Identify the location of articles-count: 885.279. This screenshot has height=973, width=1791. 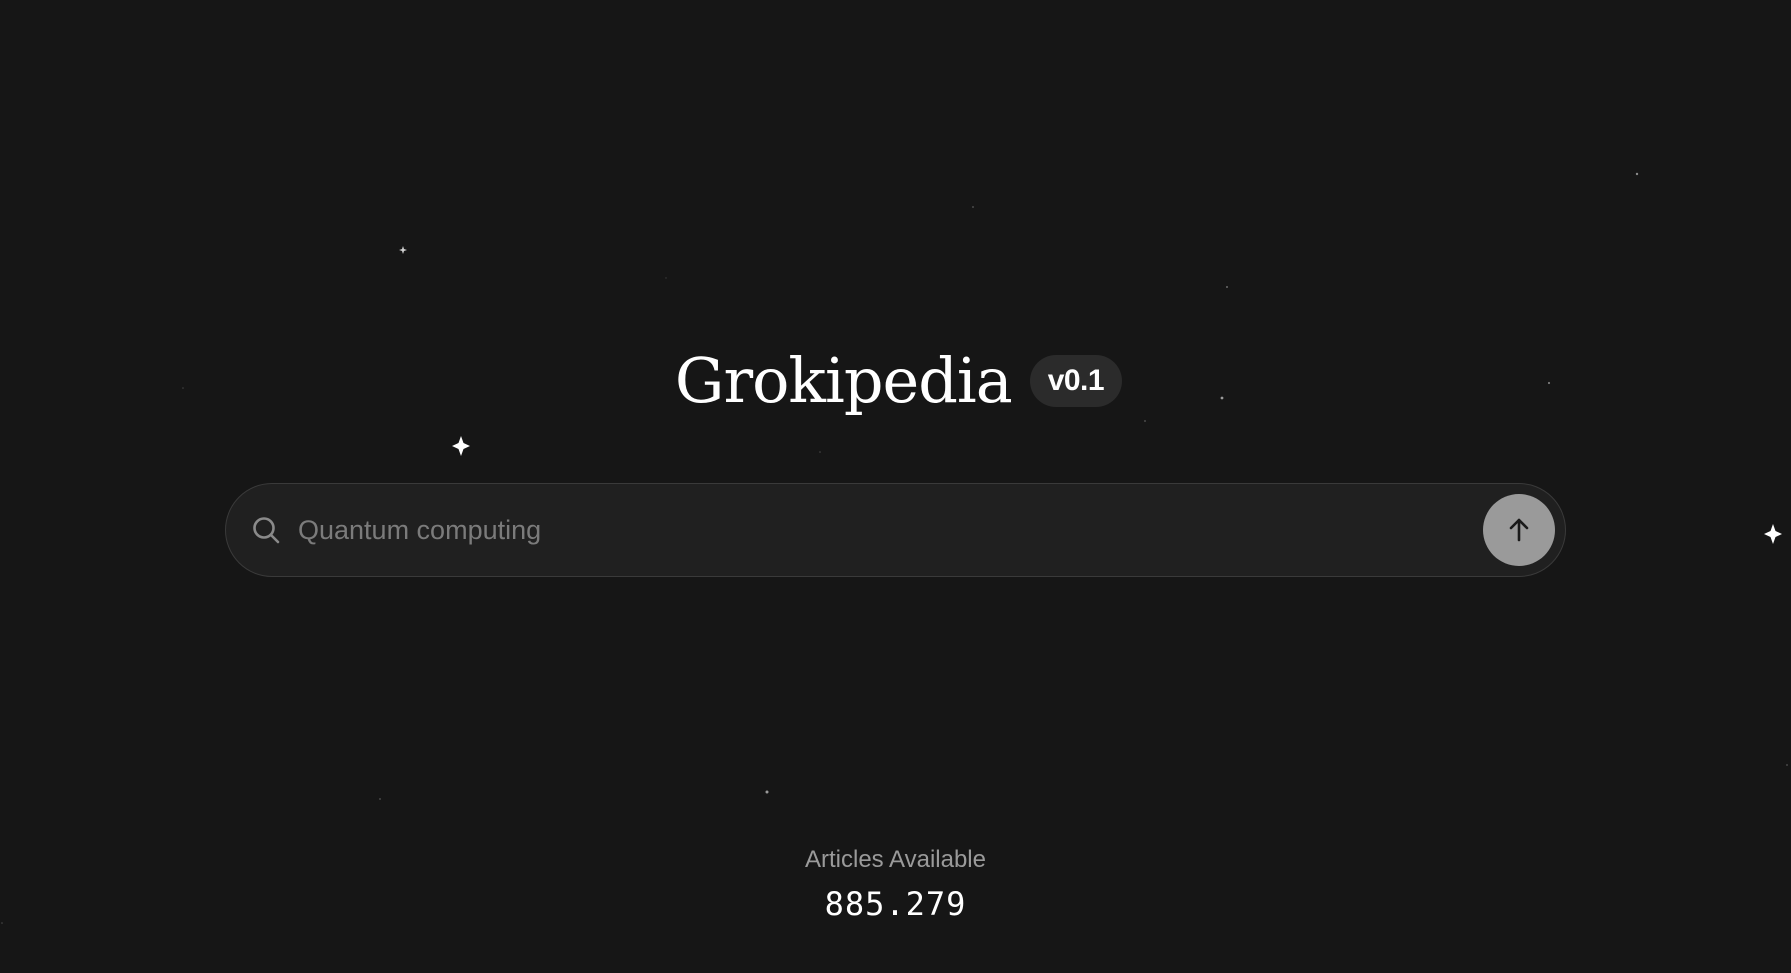
(895, 904).